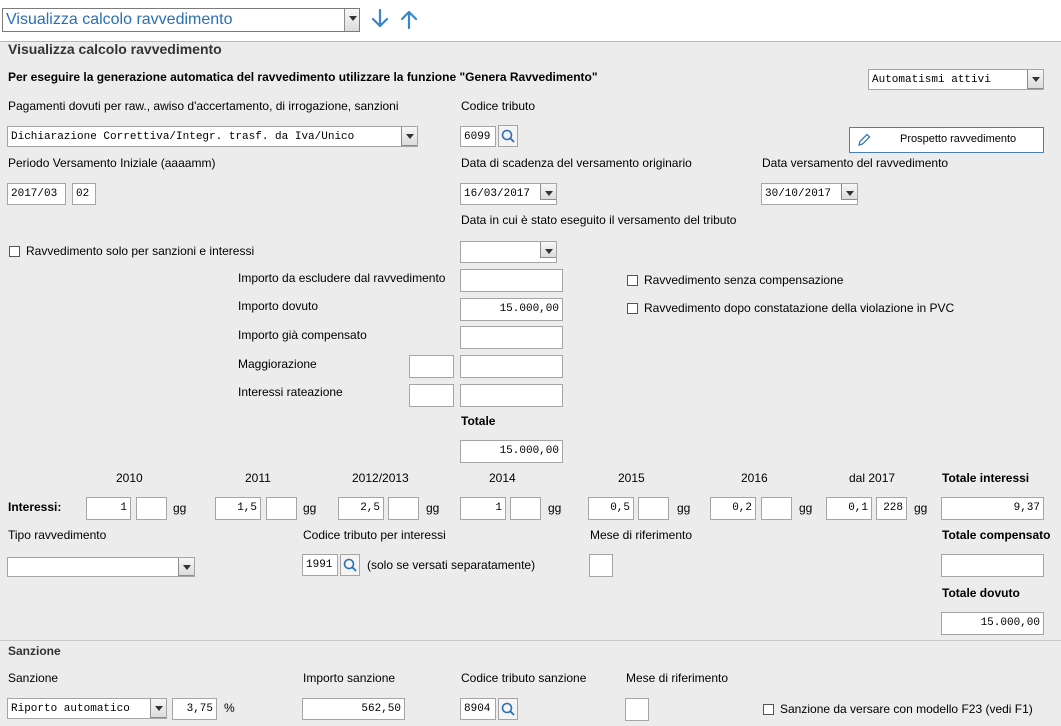 The height and width of the screenshot is (726, 1061). What do you see at coordinates (768, 709) in the screenshot?
I see `f23-checkbox` at bounding box center [768, 709].